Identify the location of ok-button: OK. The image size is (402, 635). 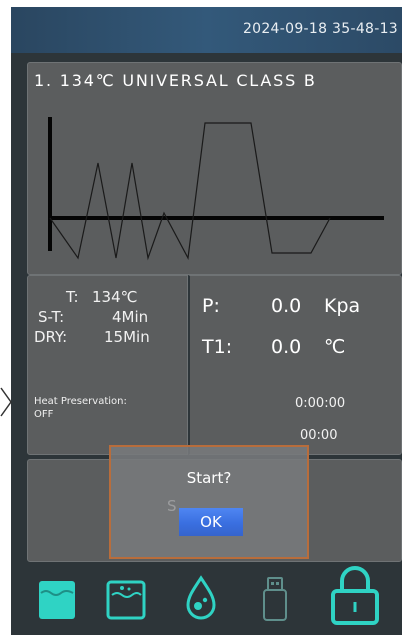
(211, 522).